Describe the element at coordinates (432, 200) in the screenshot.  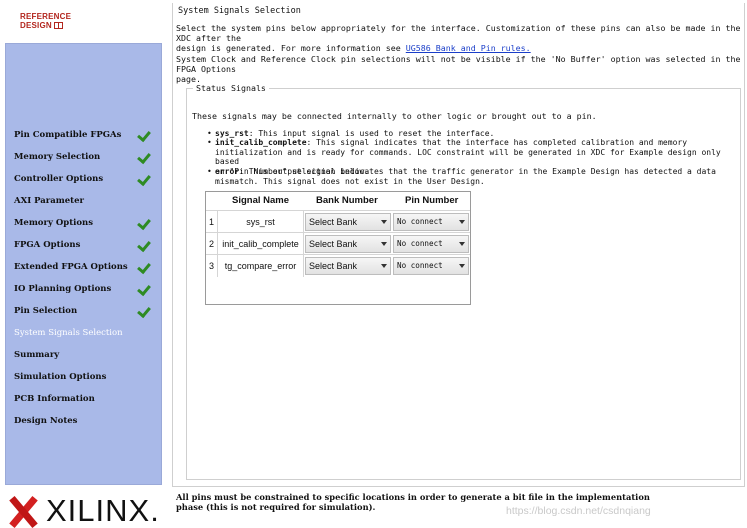
I see `header-pin-number: Pin Number` at that location.